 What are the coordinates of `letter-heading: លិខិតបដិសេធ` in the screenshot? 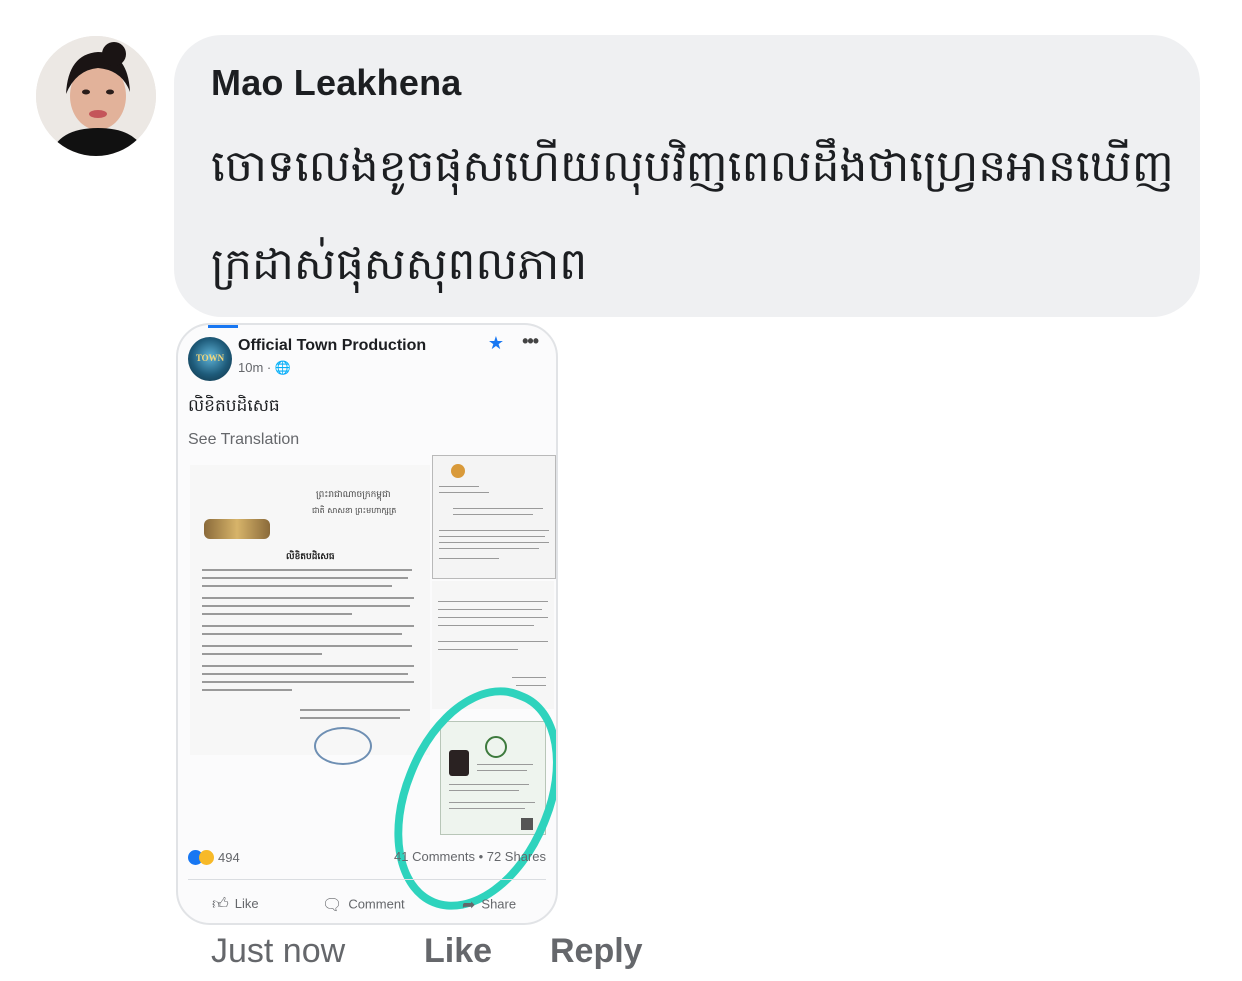 It's located at (310, 557).